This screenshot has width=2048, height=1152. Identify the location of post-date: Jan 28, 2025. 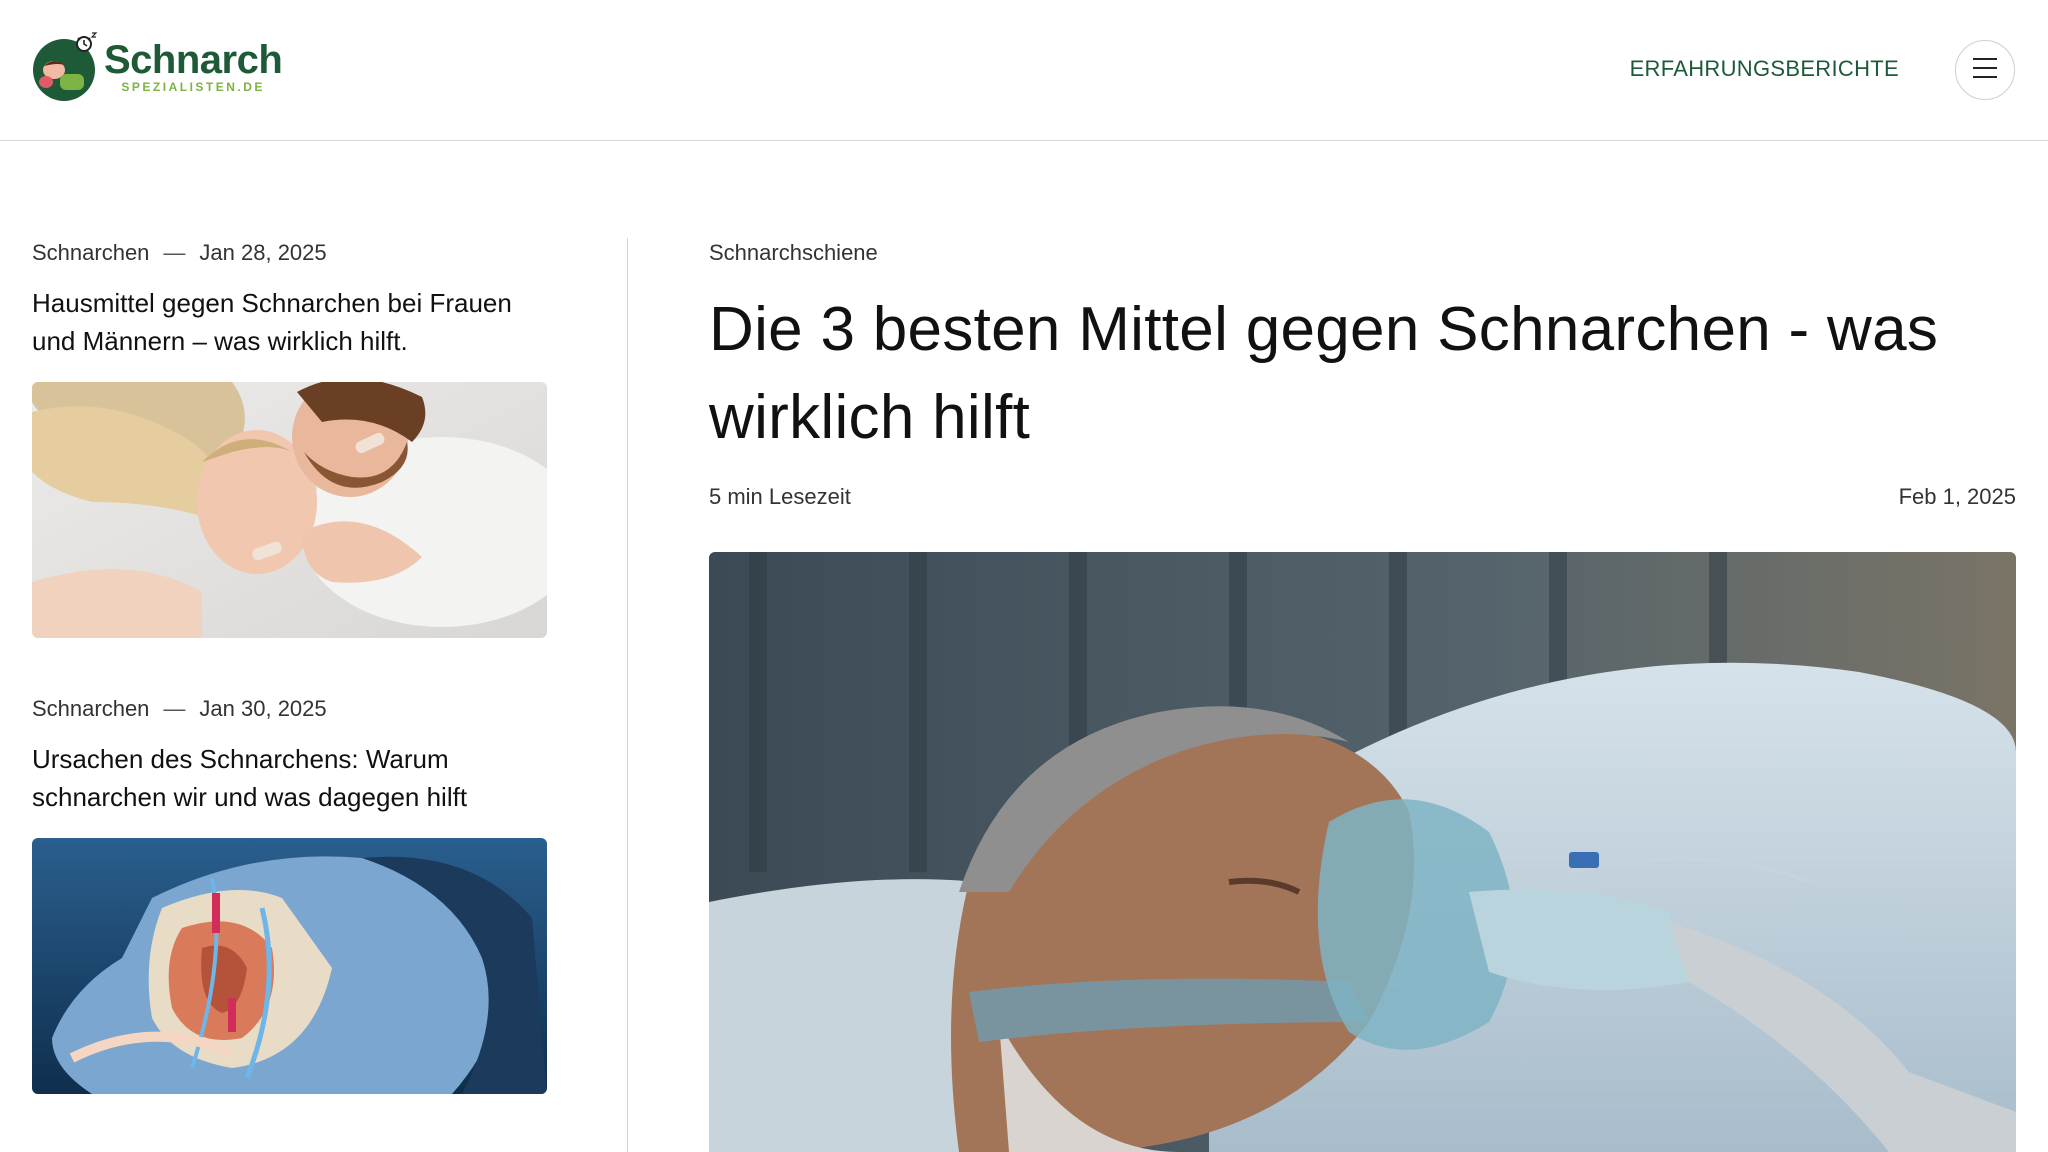
(263, 252).